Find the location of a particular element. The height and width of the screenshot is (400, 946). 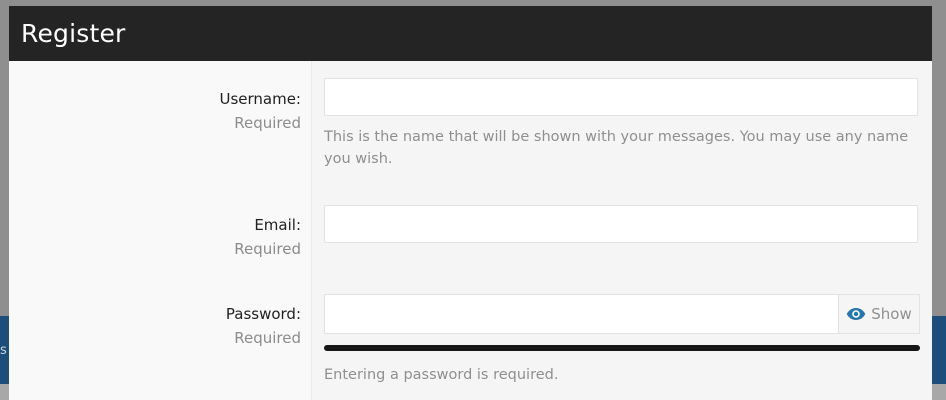

password-label-group: Password: Required is located at coordinates (263, 326).